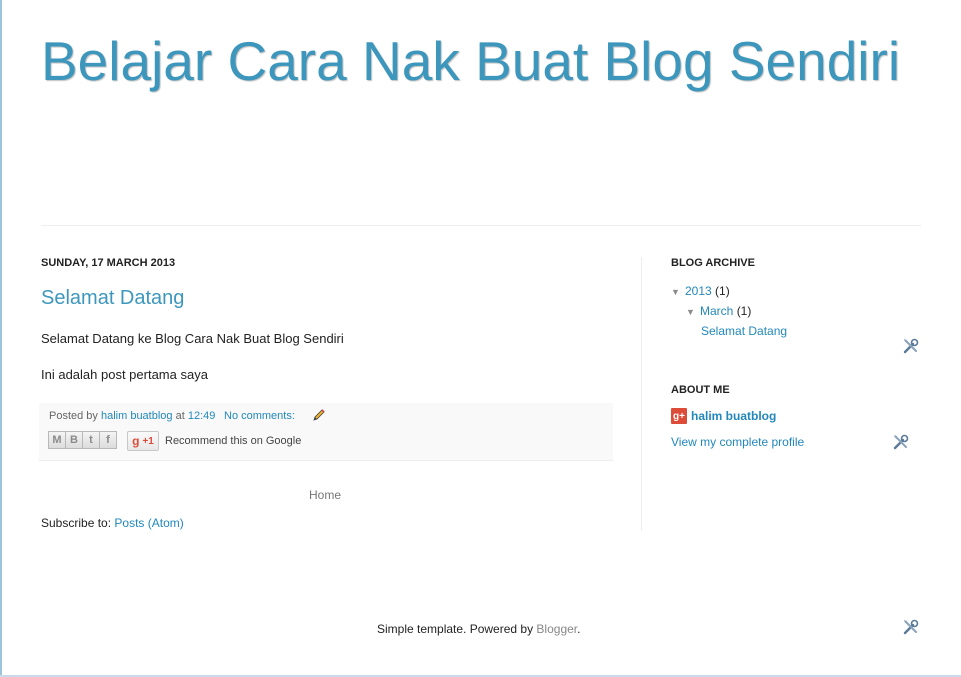 This screenshot has height=677, width=961. I want to click on footer-period: ., so click(579, 629).